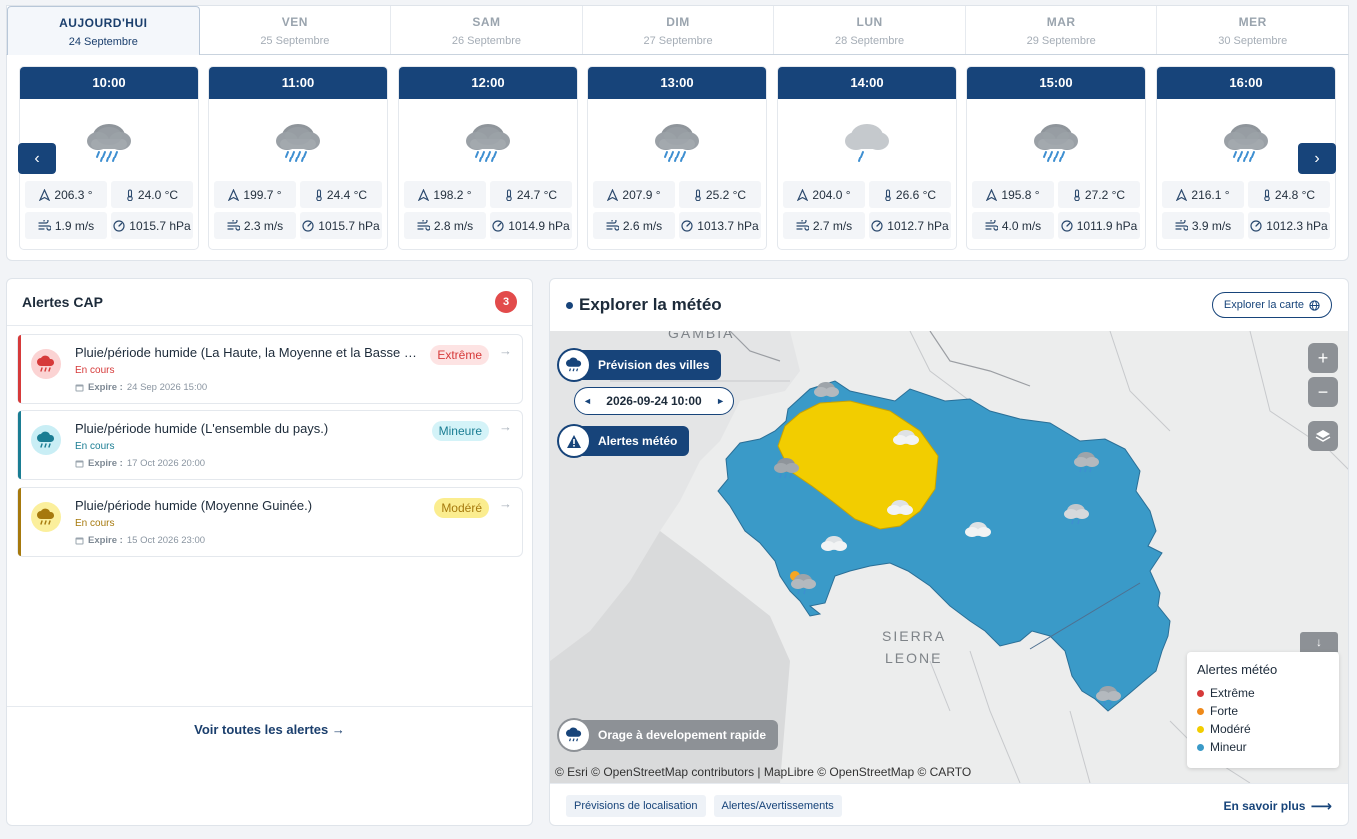 Image resolution: width=1357 pixels, height=839 pixels. I want to click on wind-speed: 3.9 m/s, so click(1203, 225).